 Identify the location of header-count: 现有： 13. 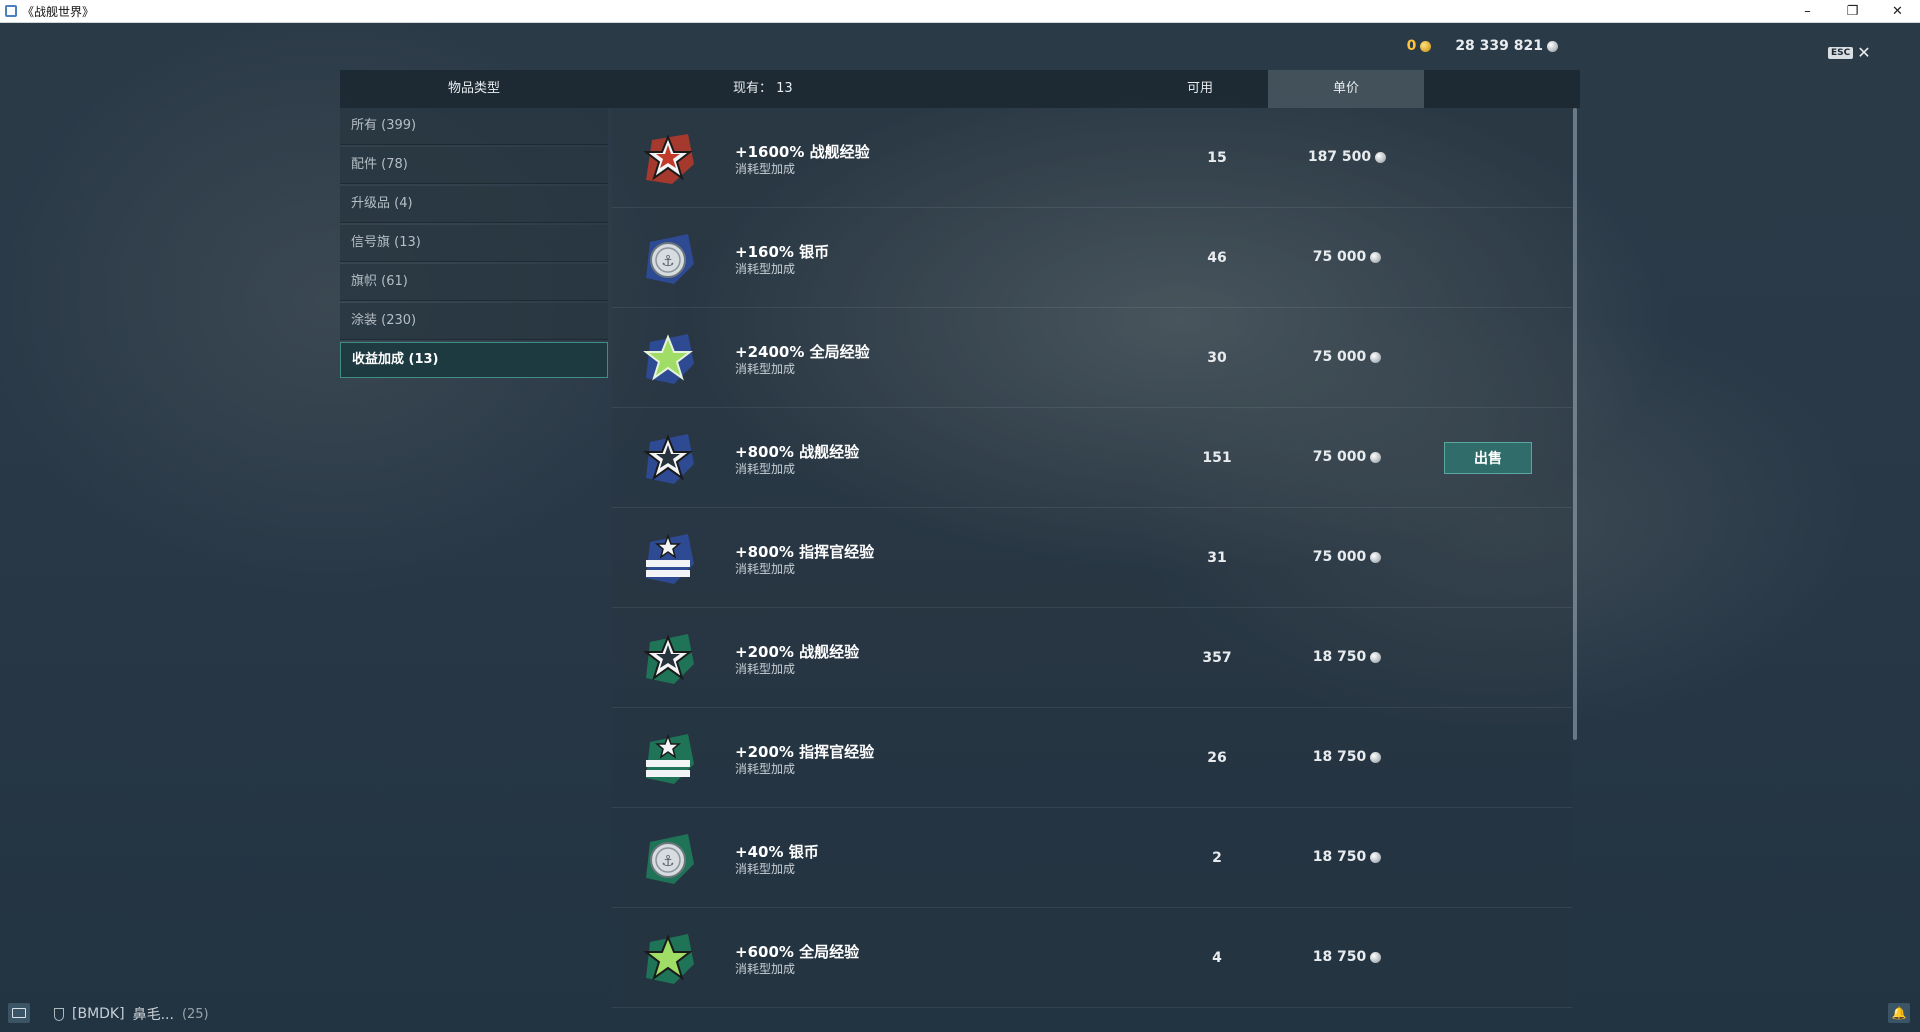
(763, 89).